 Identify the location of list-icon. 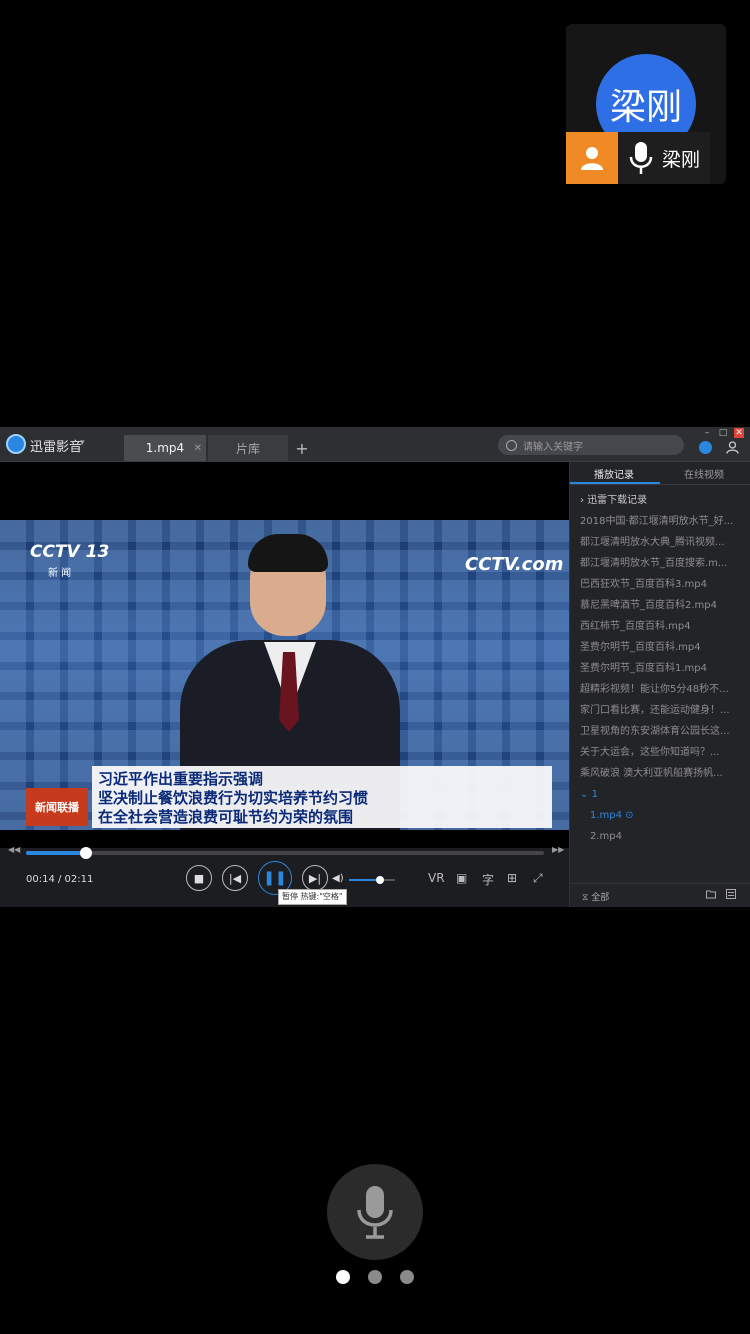
(731, 894).